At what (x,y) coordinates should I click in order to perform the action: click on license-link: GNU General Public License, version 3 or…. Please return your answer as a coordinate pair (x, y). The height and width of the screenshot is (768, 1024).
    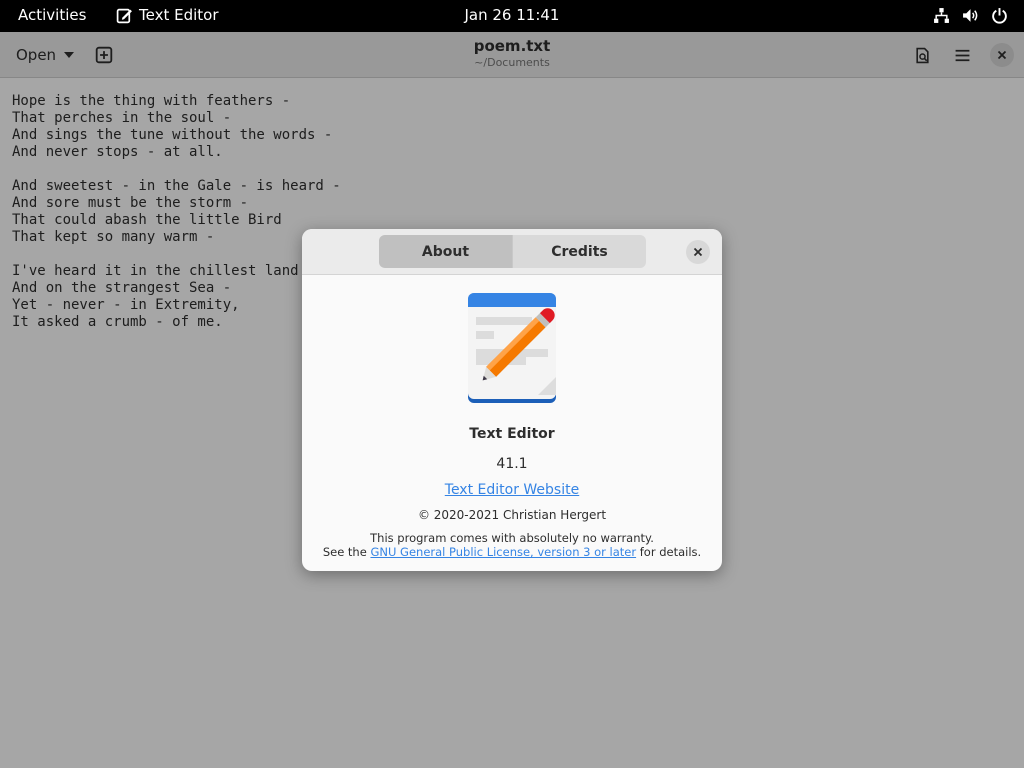
    Looking at the image, I should click on (503, 552).